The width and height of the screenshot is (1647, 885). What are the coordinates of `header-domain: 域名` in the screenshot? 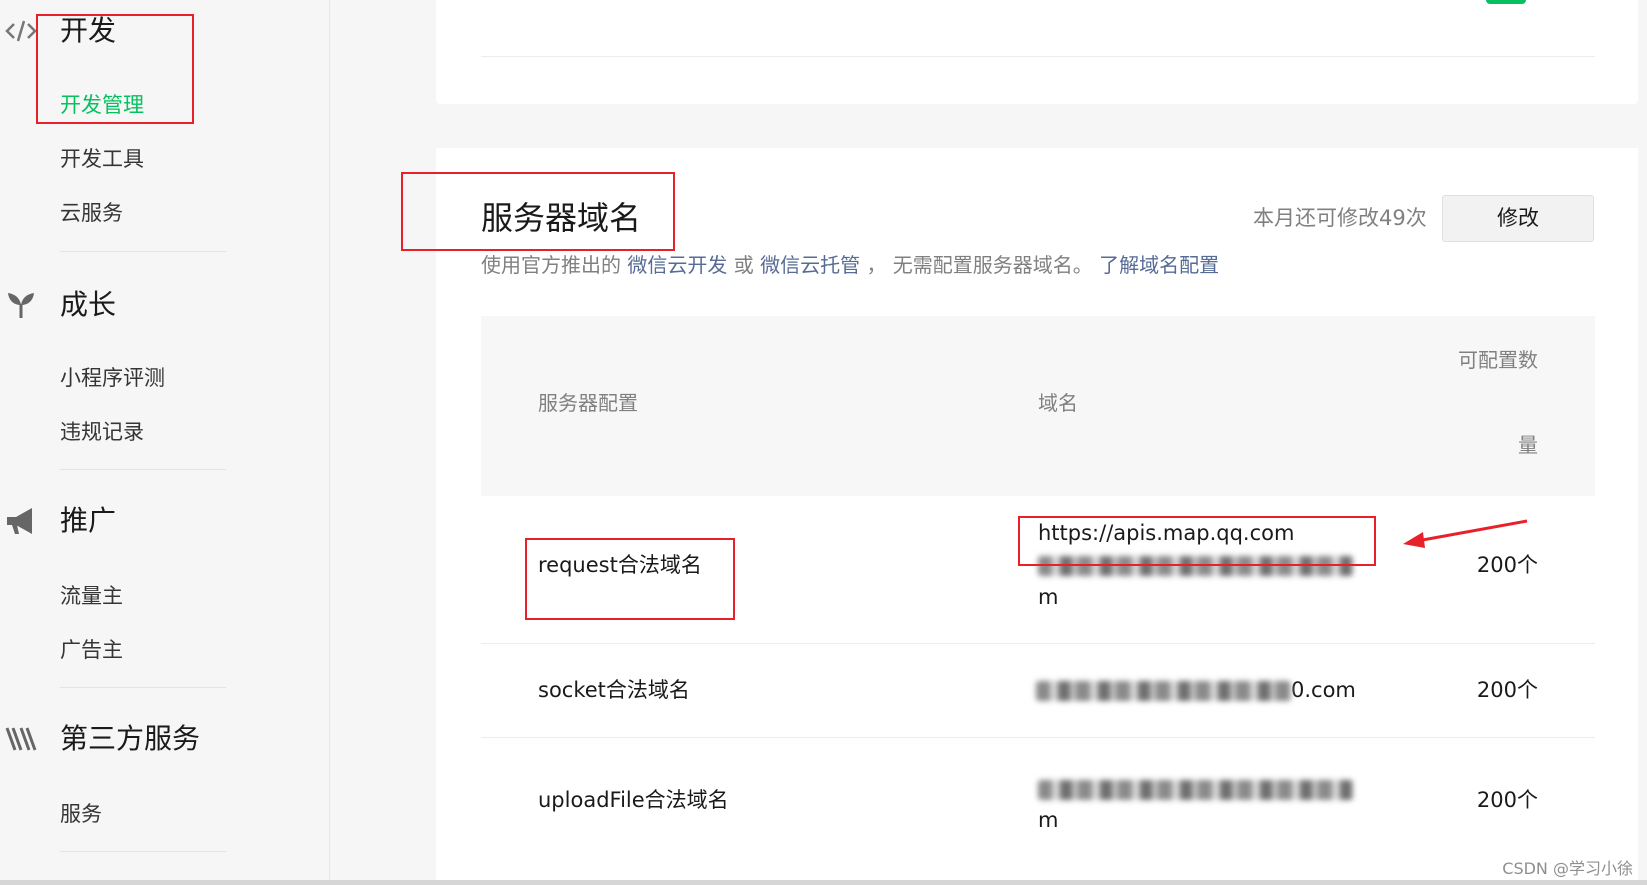 It's located at (1058, 403).